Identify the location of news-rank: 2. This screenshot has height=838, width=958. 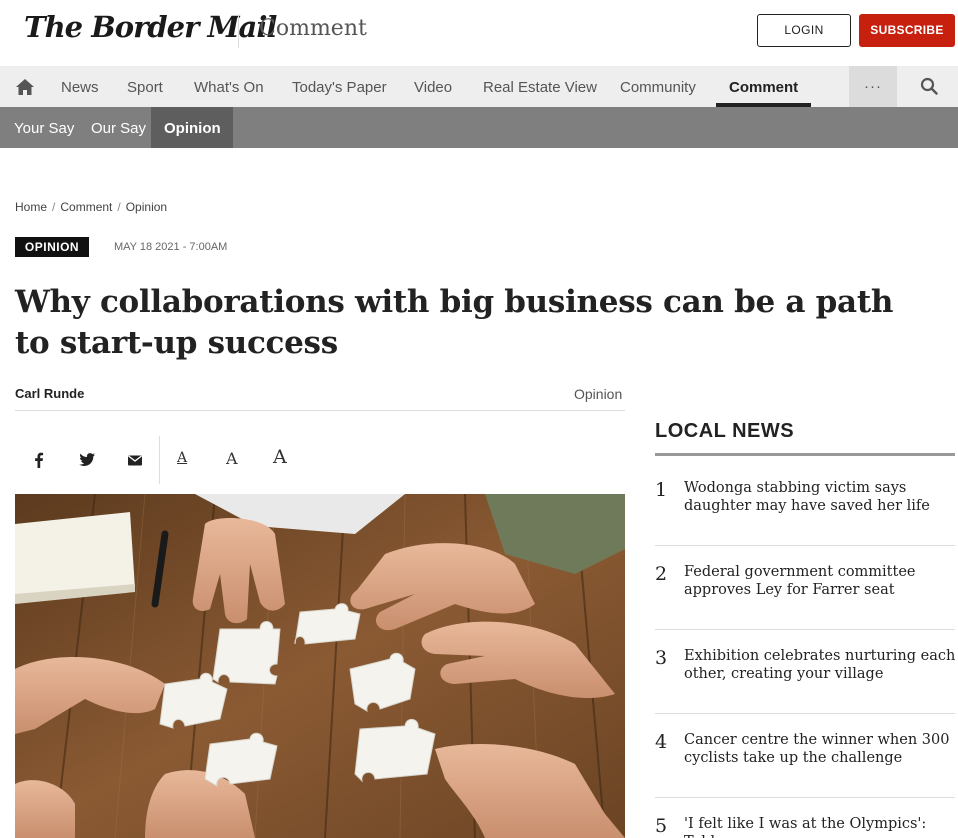
(661, 574).